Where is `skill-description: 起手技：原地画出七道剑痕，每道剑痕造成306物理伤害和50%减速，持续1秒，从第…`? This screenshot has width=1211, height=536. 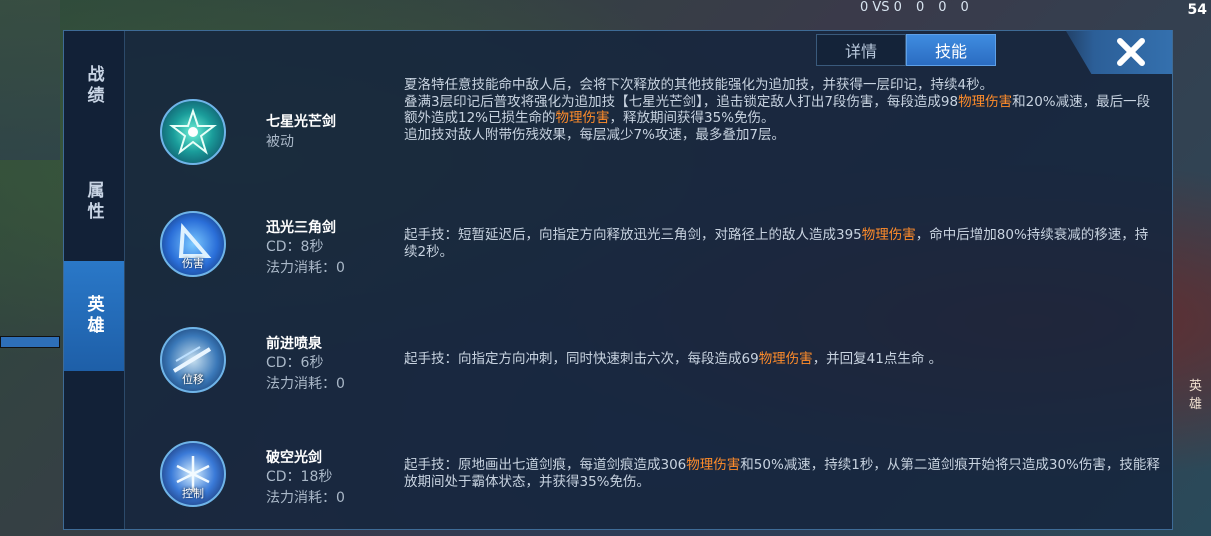 skill-description: 起手技：原地画出七道剑痕，每道剑痕造成306物理伤害和50%减速，持续1秒，从第… is located at coordinates (782, 473).